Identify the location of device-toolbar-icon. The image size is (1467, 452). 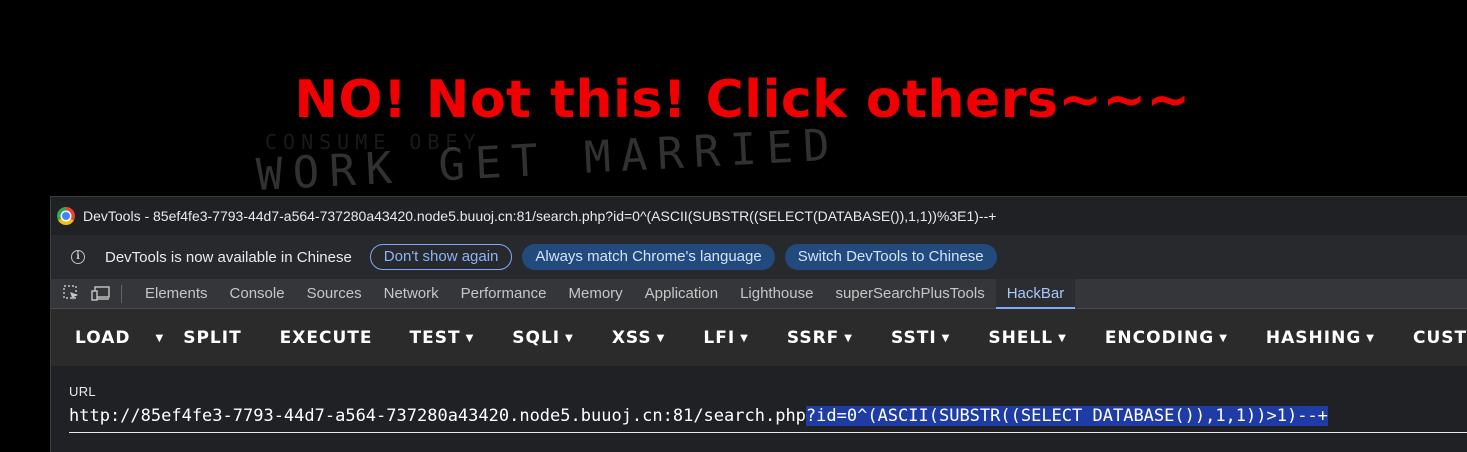
(101, 294).